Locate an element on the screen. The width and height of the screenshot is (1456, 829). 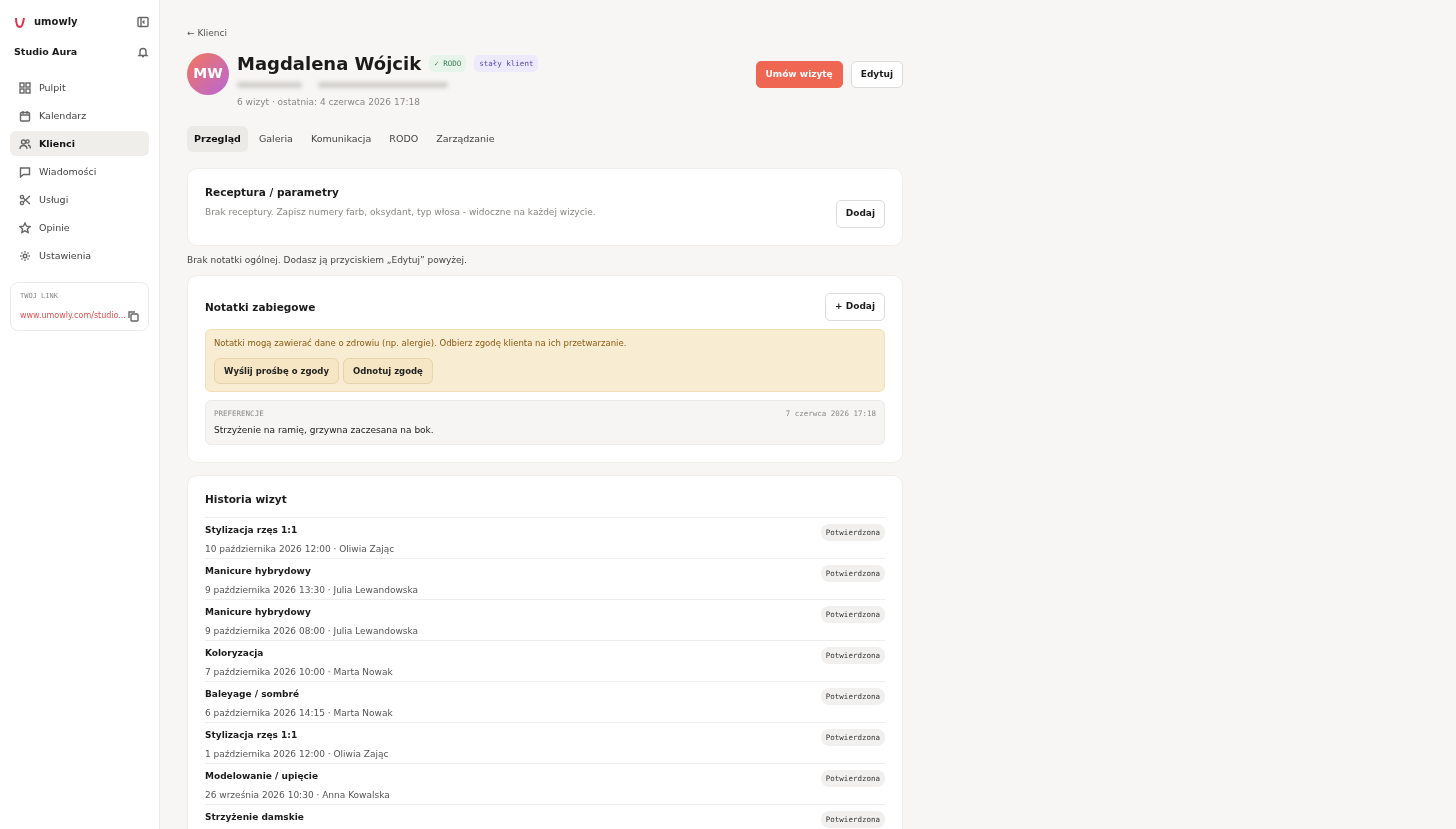
visit-details: 9 października 2026 08:00 · Julia Lewandowska is located at coordinates (312, 632).